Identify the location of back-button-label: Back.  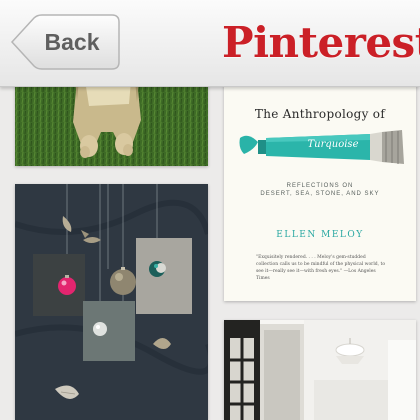
(72, 41).